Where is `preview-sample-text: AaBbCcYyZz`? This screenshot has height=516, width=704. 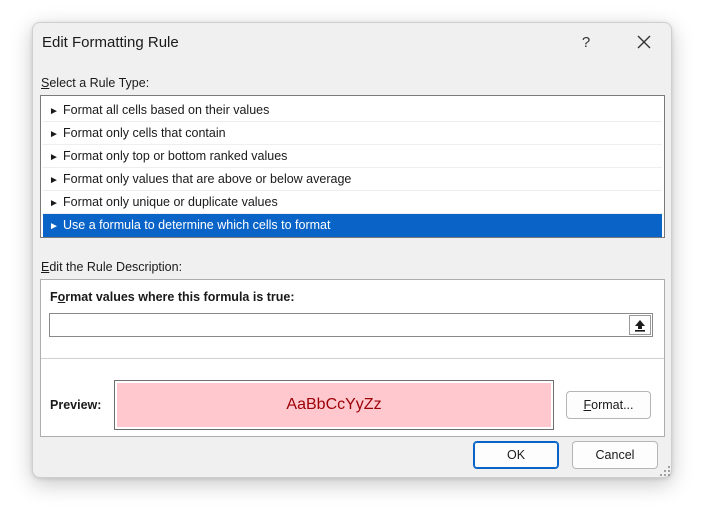
preview-sample-text: AaBbCcYyZz is located at coordinates (334, 405).